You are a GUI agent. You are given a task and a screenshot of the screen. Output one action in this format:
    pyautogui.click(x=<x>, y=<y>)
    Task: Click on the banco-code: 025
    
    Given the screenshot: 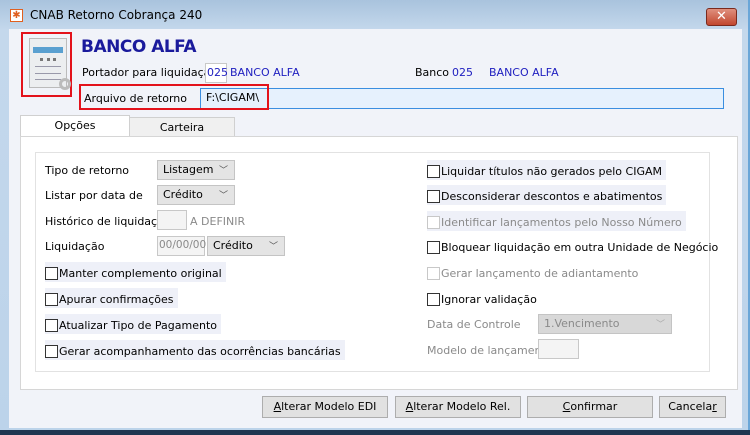 What is the action you would take?
    pyautogui.click(x=462, y=72)
    